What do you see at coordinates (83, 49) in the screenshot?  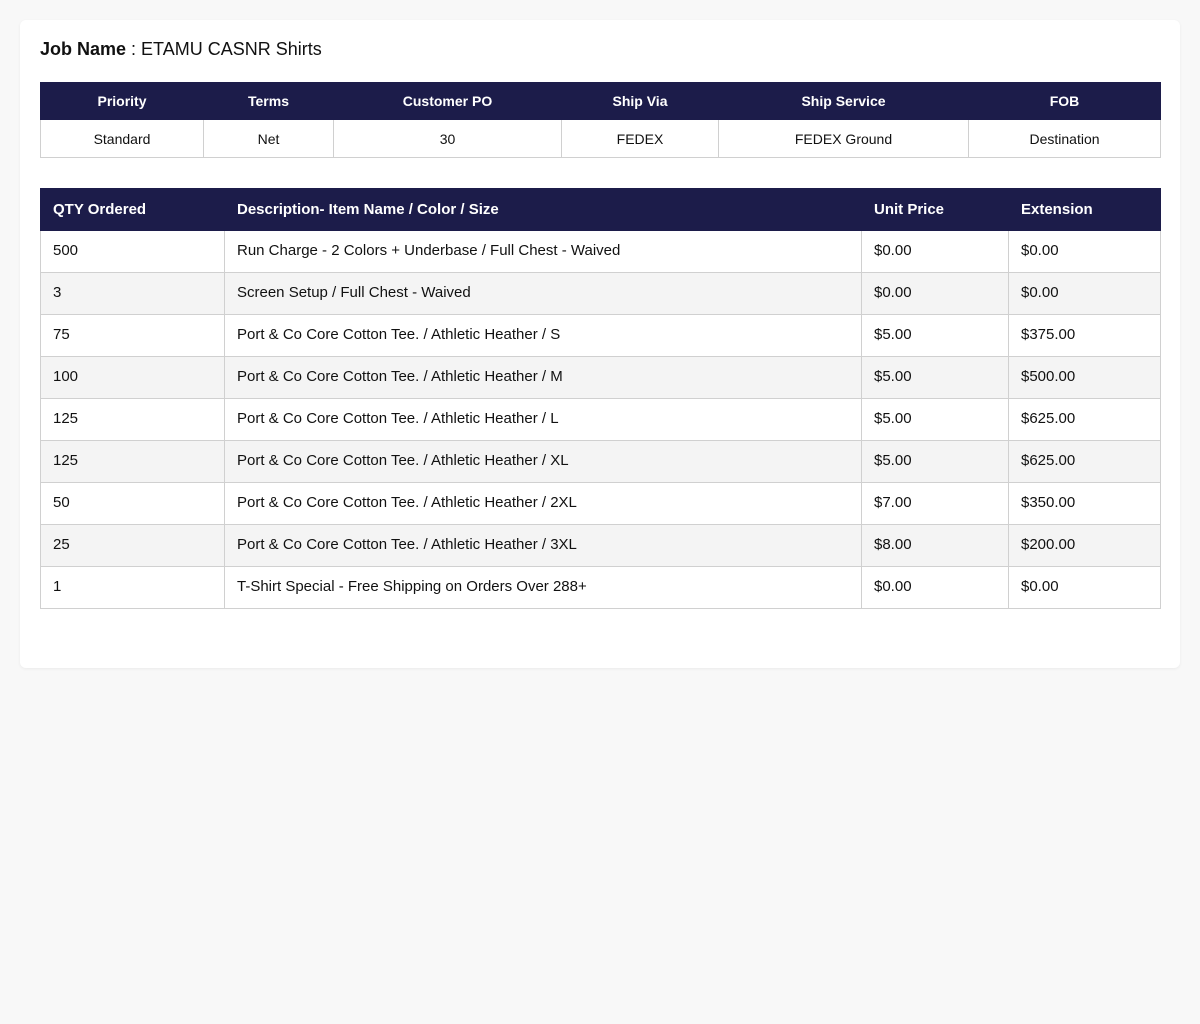 I see `job-name-label: Job Name` at bounding box center [83, 49].